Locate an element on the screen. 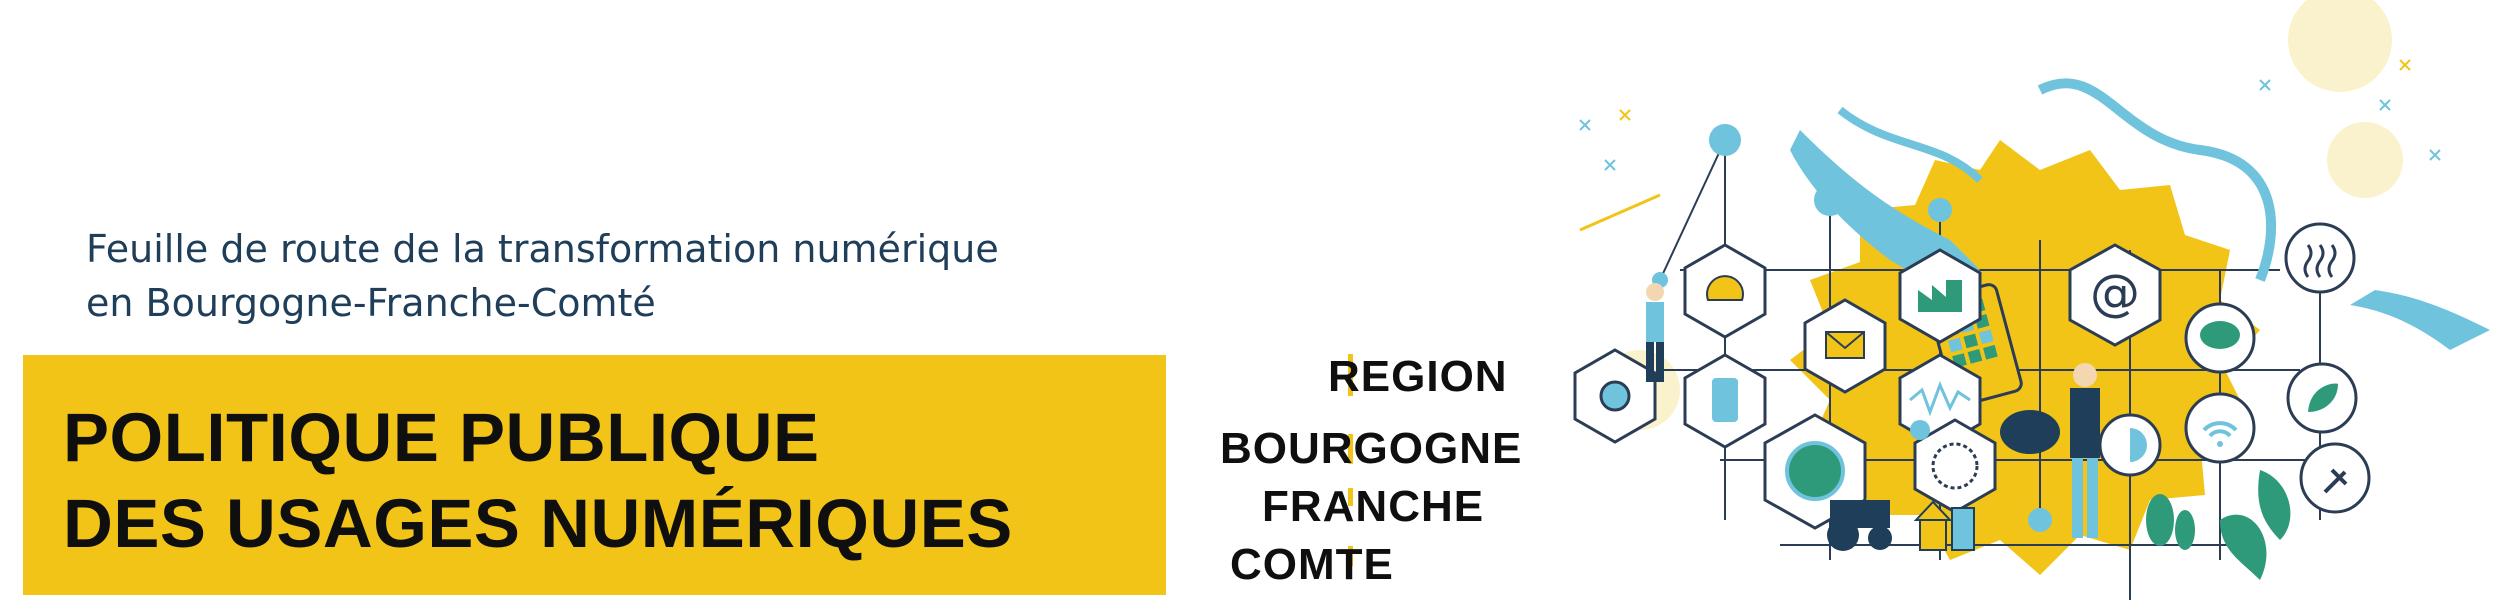 This screenshot has height=614, width=2500. title-line-2: DES USAGES NUMÉRIQUES is located at coordinates (538, 523).